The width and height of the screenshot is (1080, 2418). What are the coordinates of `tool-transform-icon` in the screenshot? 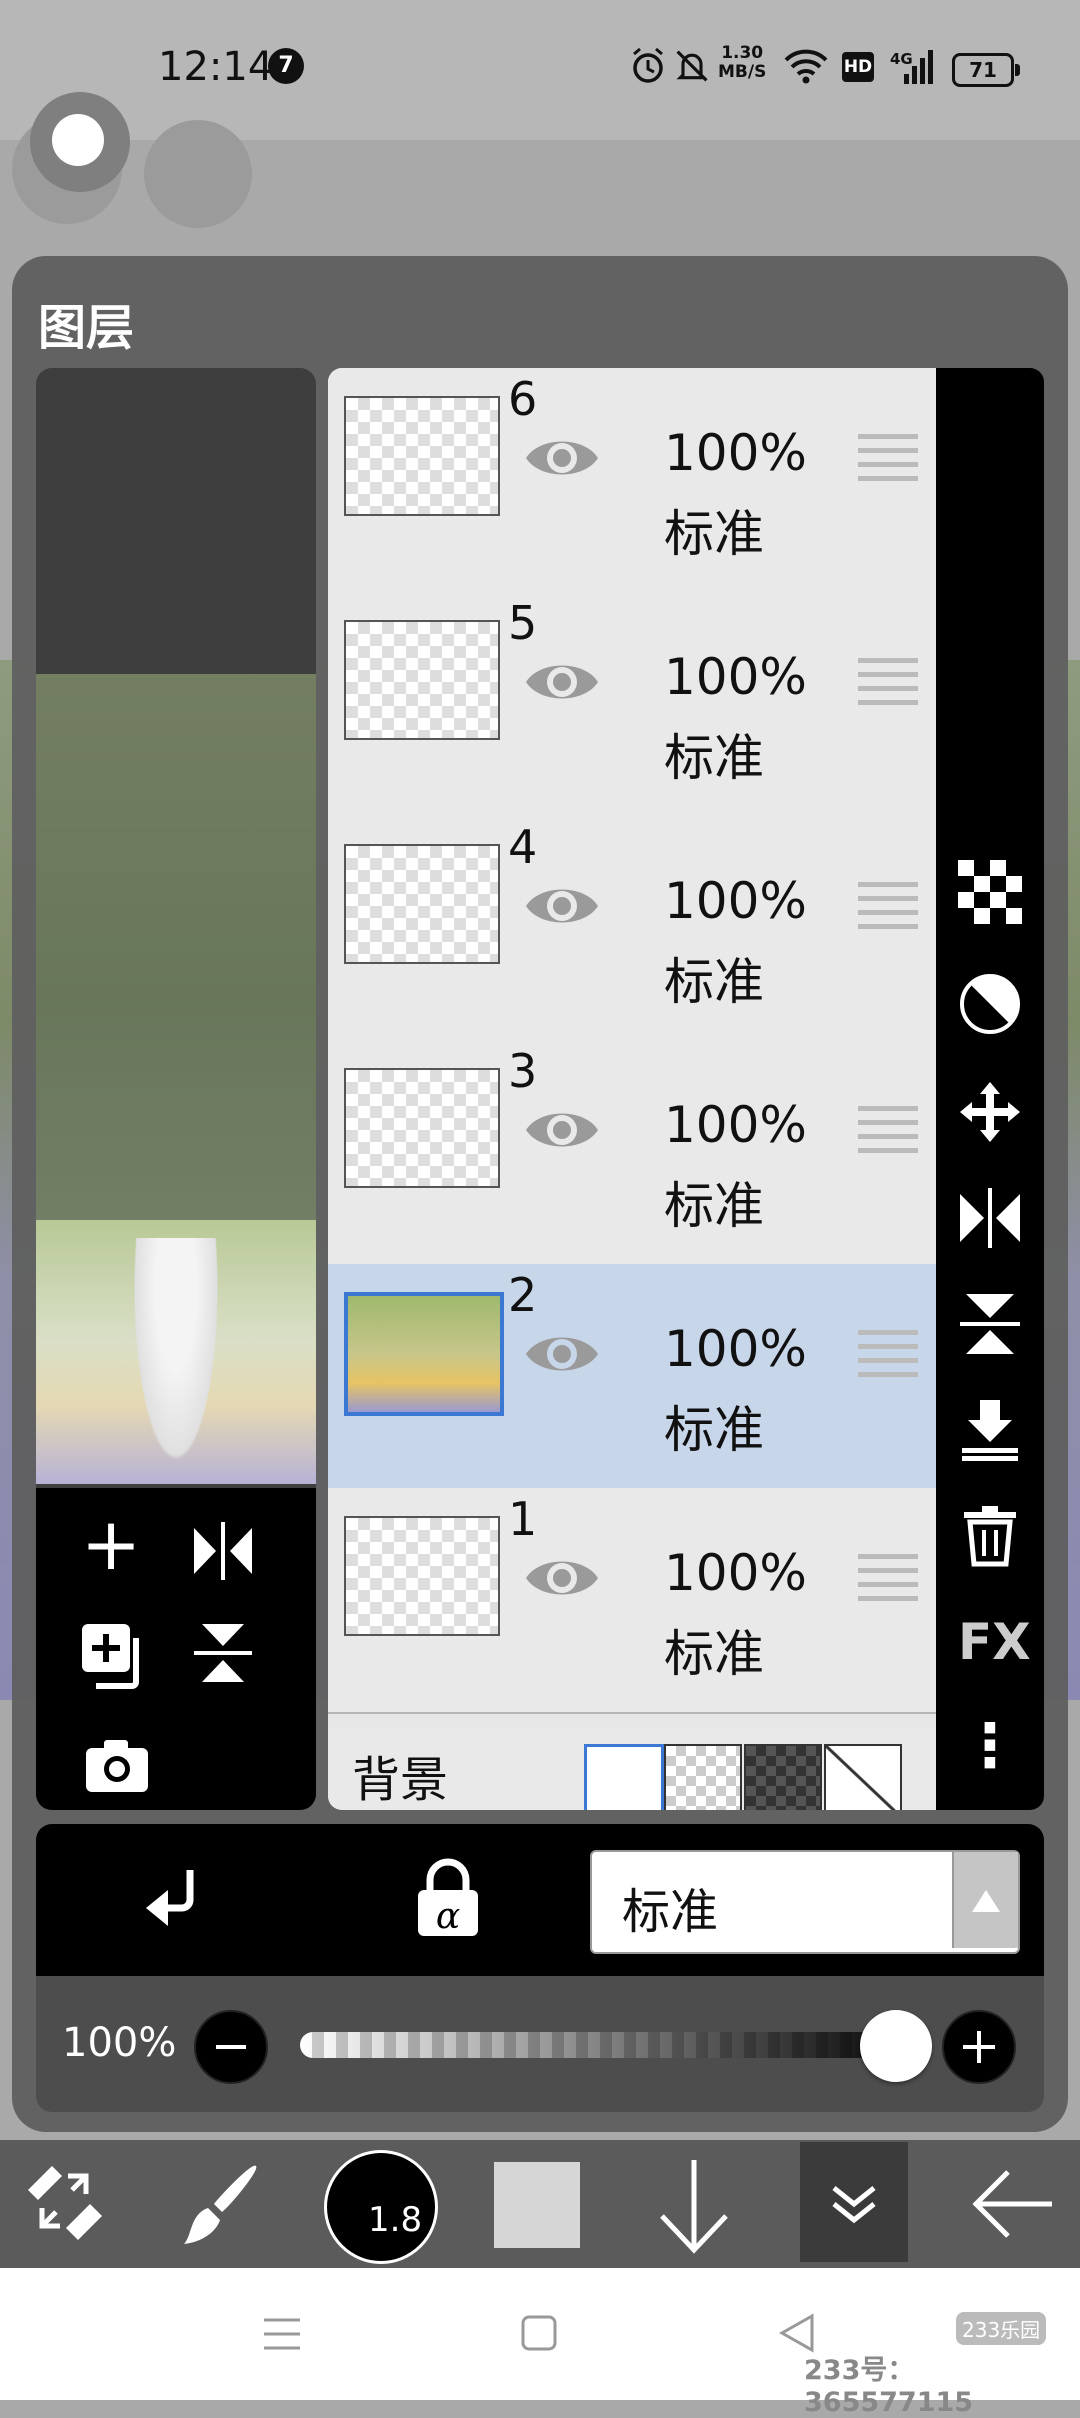 It's located at (64, 2202).